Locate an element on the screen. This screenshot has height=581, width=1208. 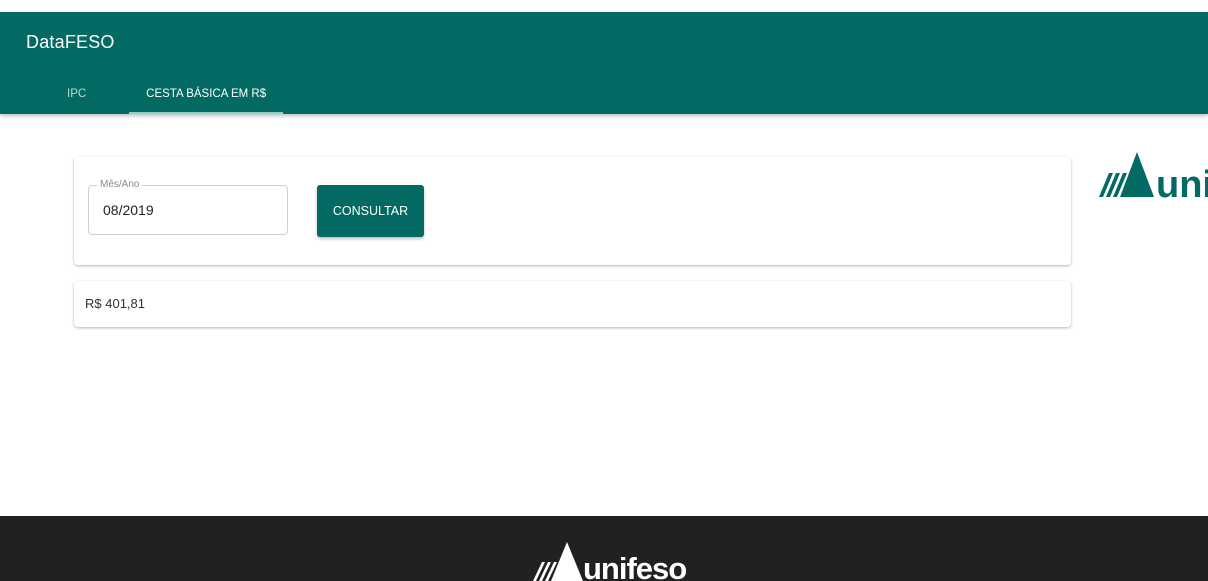
result-value: R$ 401,81 is located at coordinates (115, 303).